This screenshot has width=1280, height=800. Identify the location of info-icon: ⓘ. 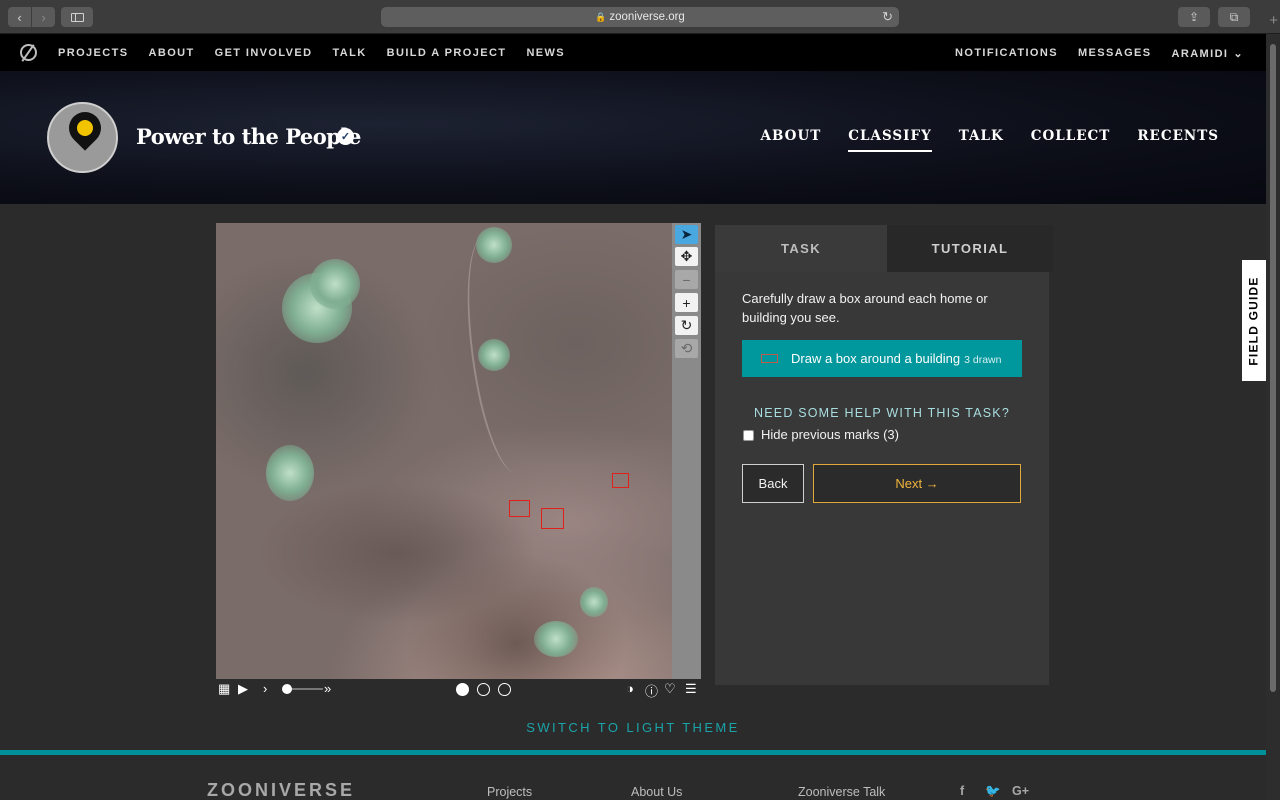
(651, 690).